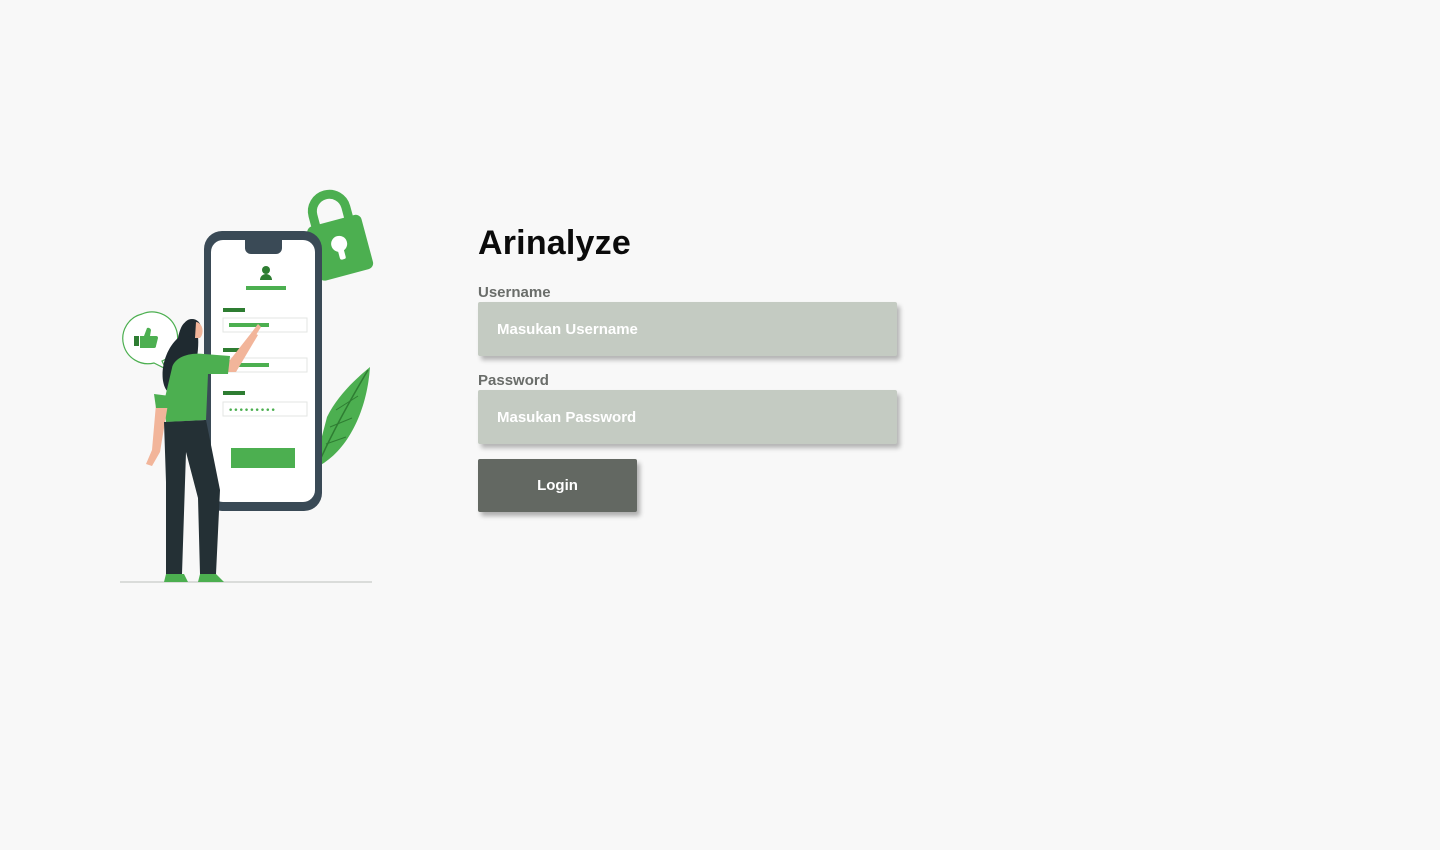  I want to click on login-form: Arinalyze Username Password Login, so click(693, 367).